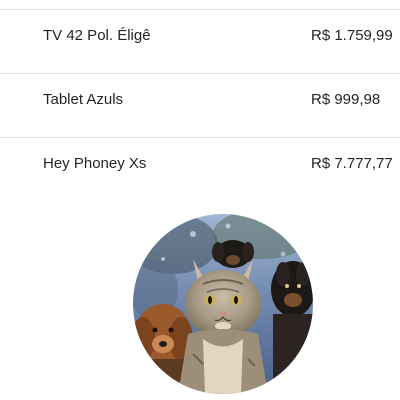 This screenshot has width=400, height=400. What do you see at coordinates (95, 163) in the screenshot?
I see `product-name: Hey Phoney Xs` at bounding box center [95, 163].